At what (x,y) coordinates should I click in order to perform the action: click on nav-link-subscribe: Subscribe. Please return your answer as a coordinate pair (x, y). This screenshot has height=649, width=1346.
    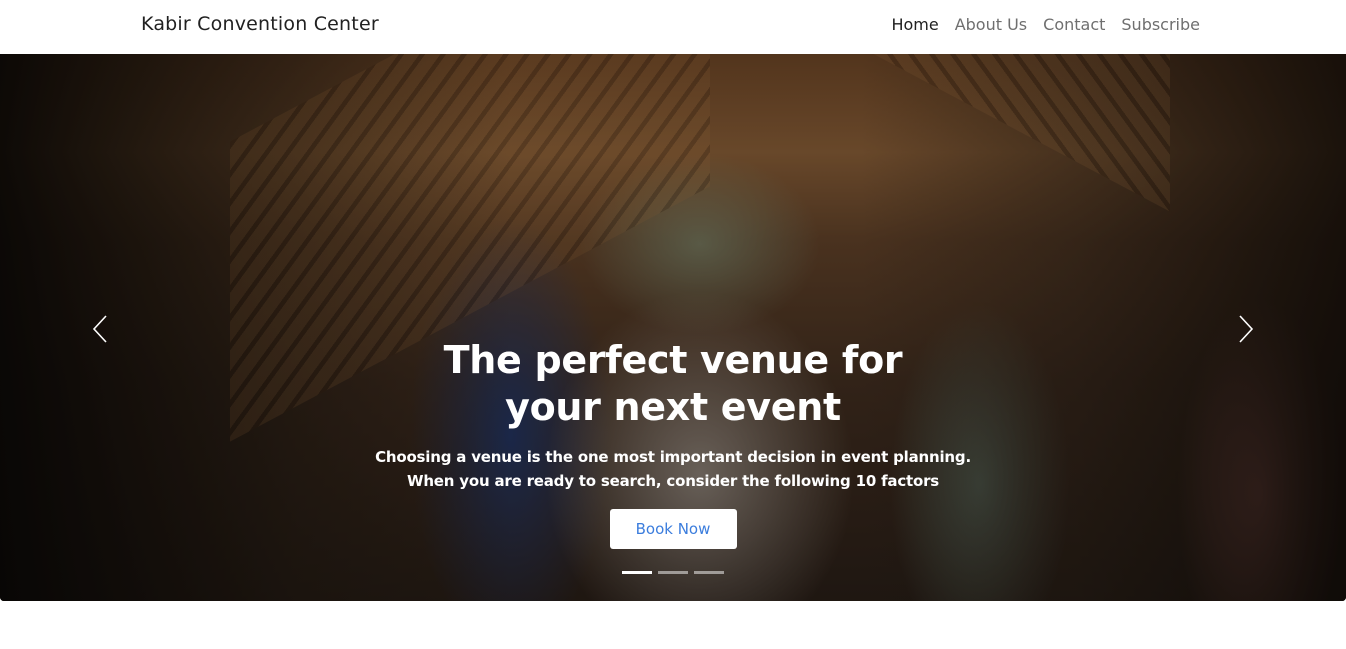
    Looking at the image, I should click on (1160, 24).